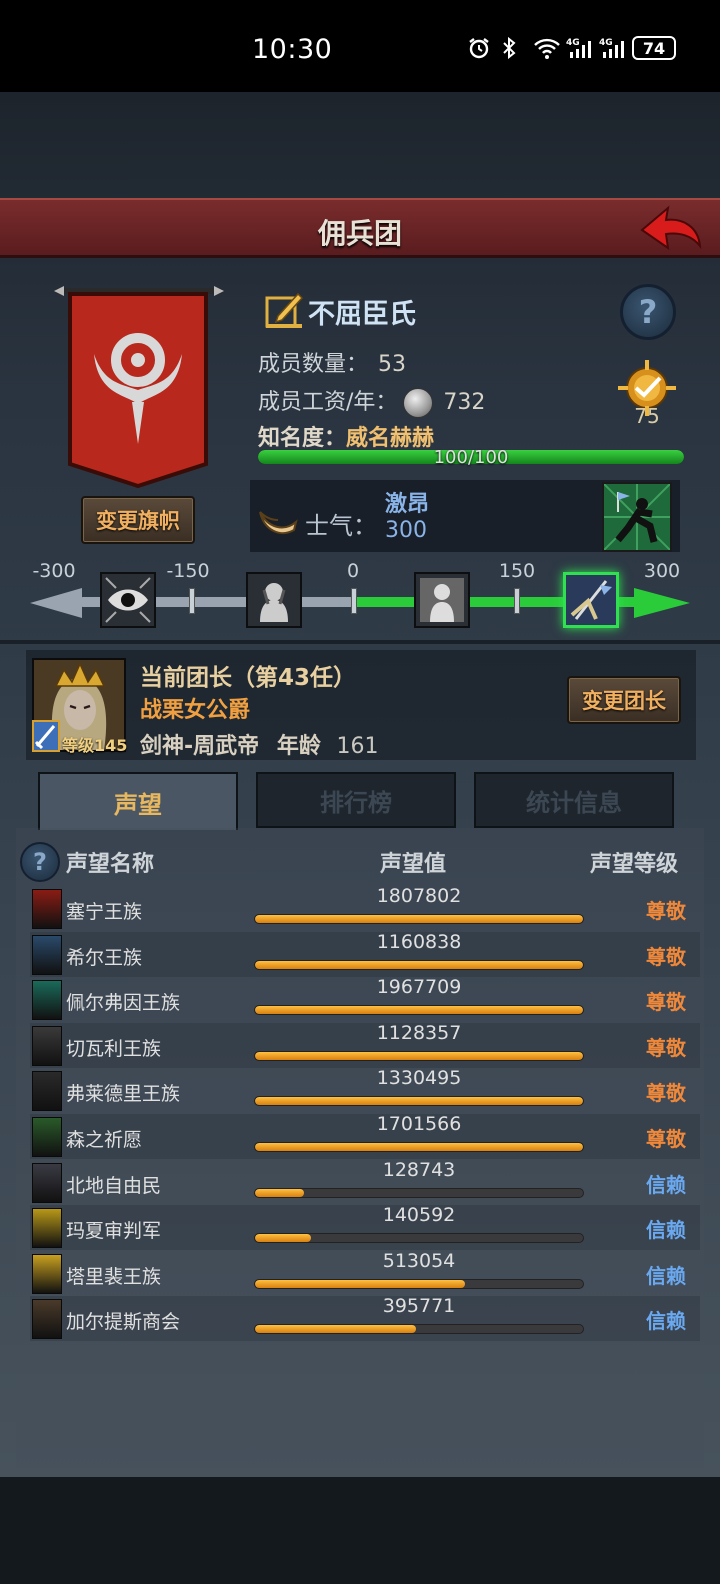 Image resolution: width=720 pixels, height=1584 pixels. What do you see at coordinates (365, 1045) in the screenshot?
I see `table-row: 切瓦利王族 1128357 尊敬` at bounding box center [365, 1045].